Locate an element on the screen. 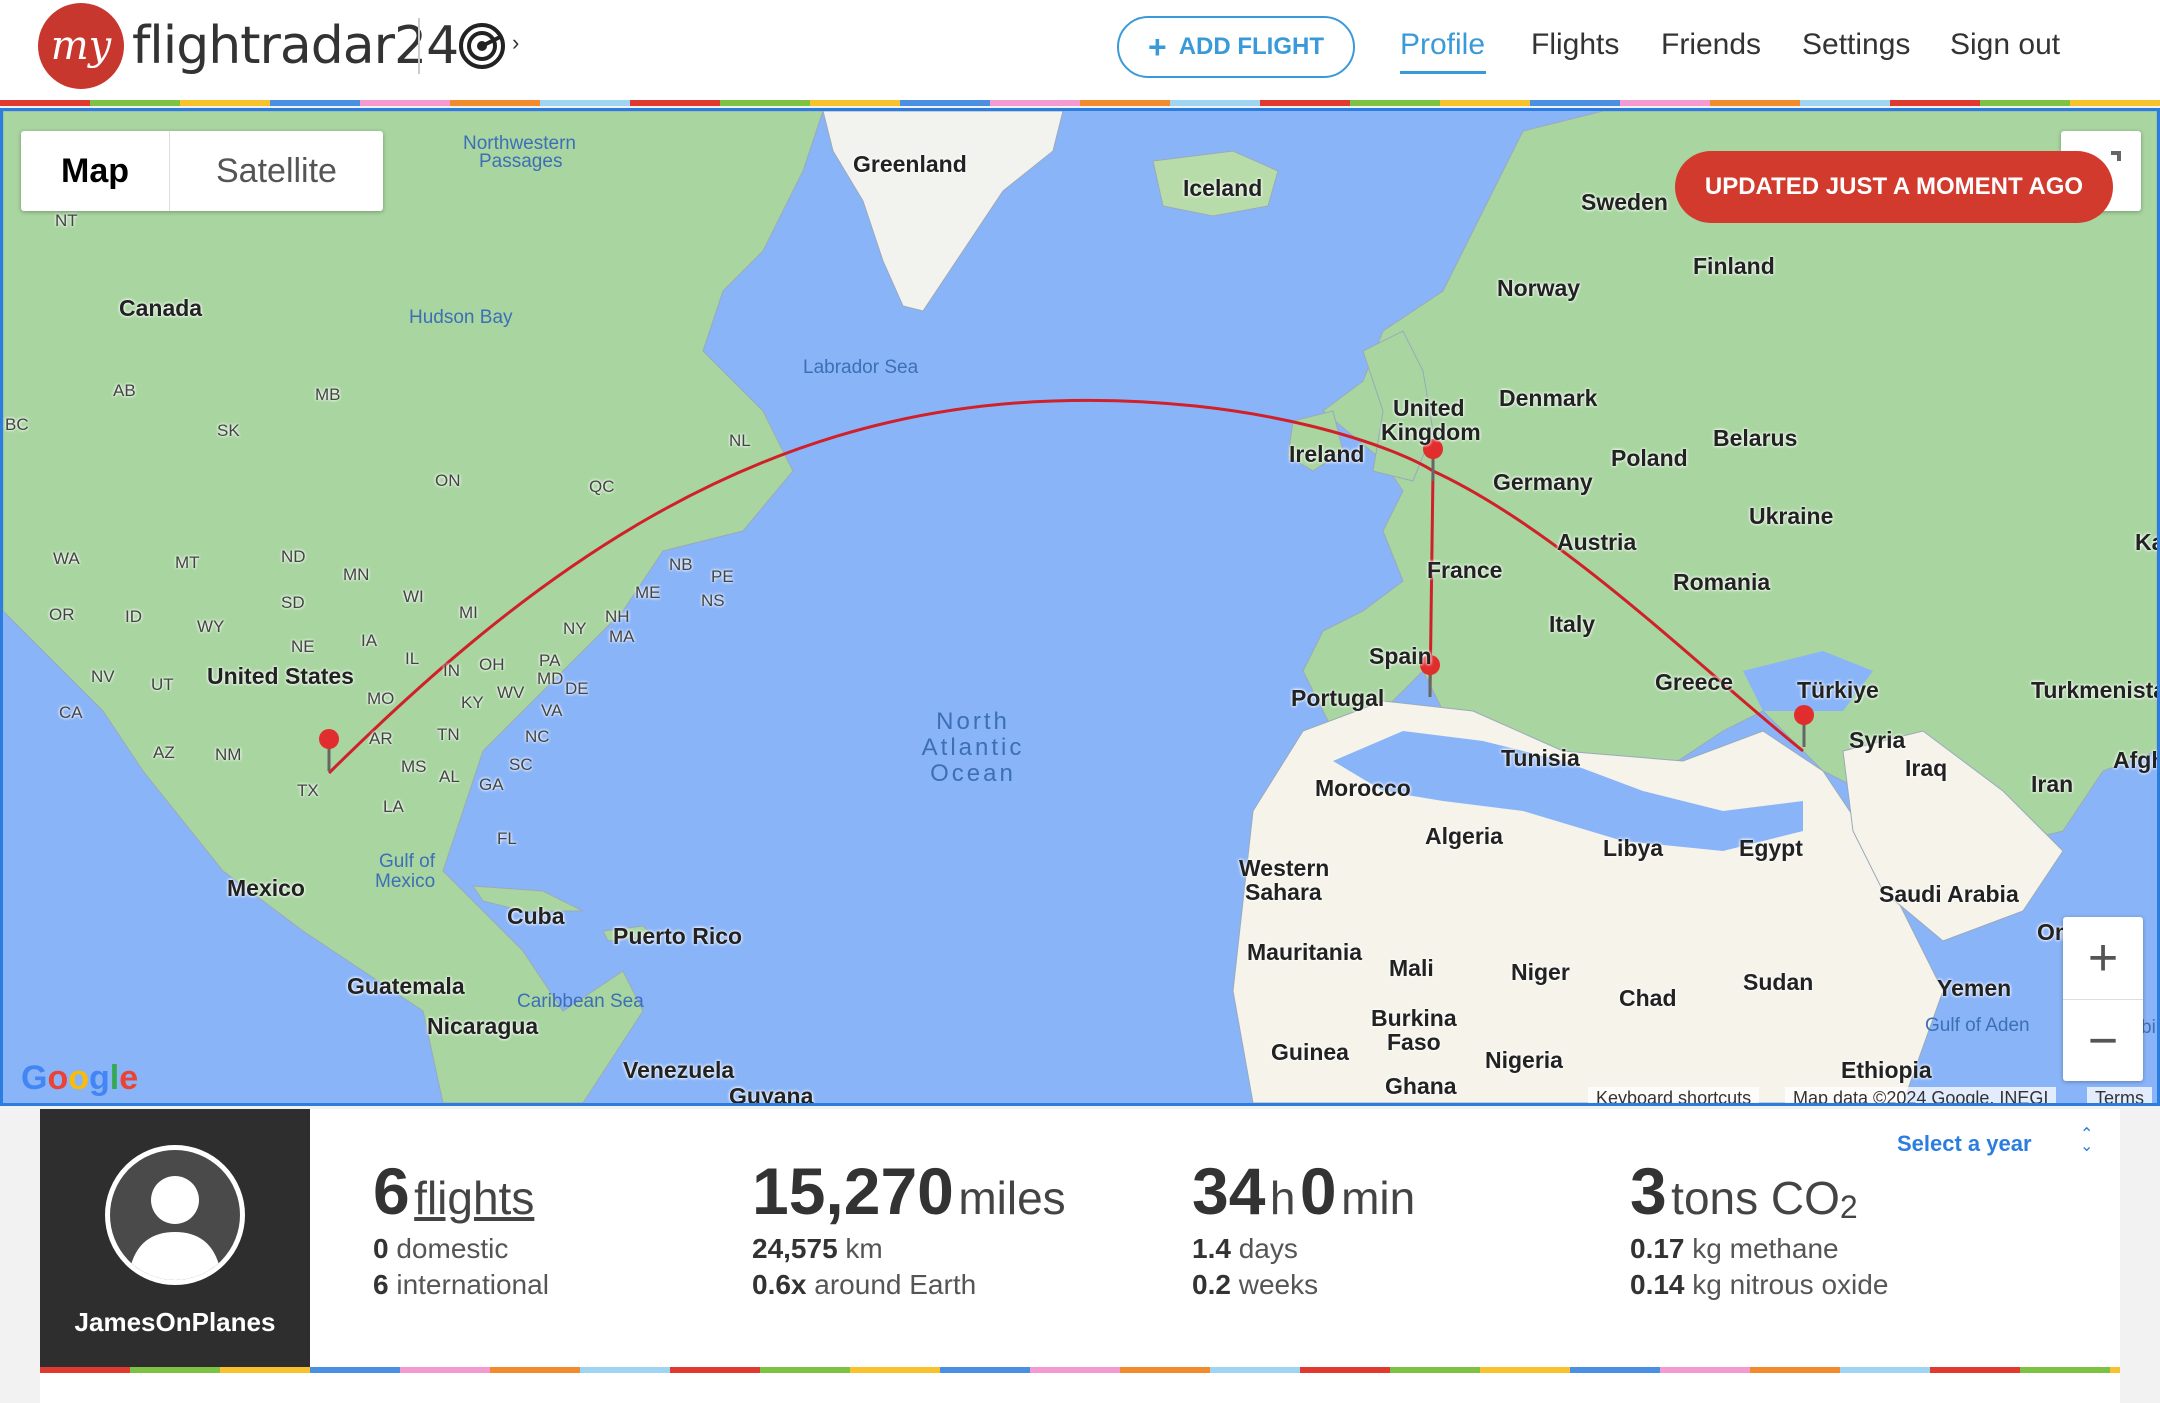  map-label: Gulf of is located at coordinates (407, 861).